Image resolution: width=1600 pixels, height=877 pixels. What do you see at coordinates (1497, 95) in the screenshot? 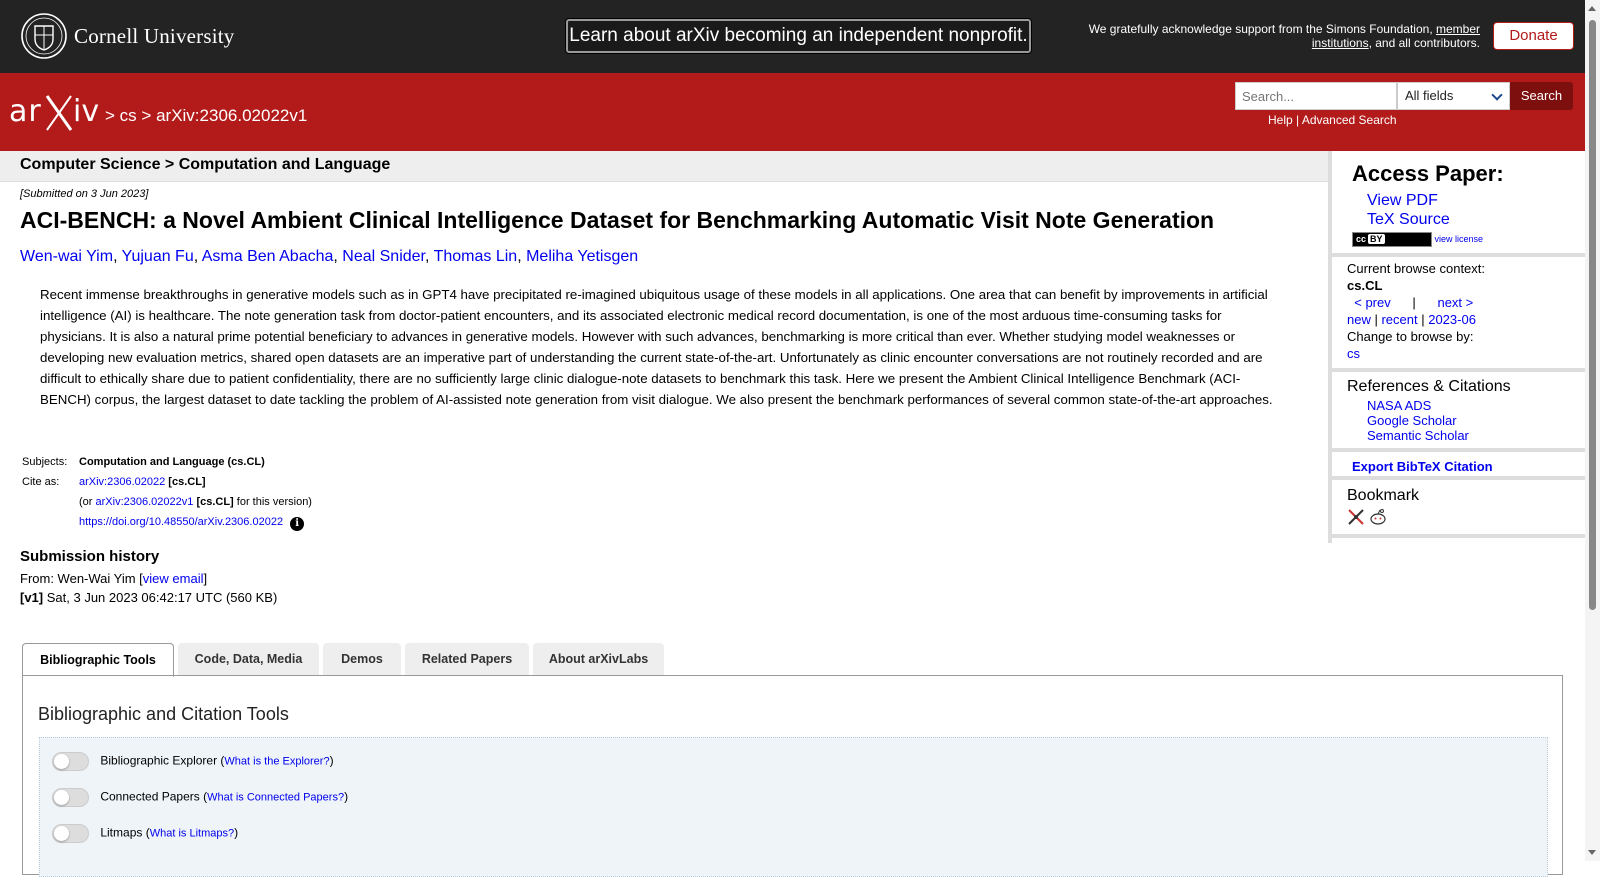
I see `chevron-down-icon` at bounding box center [1497, 95].